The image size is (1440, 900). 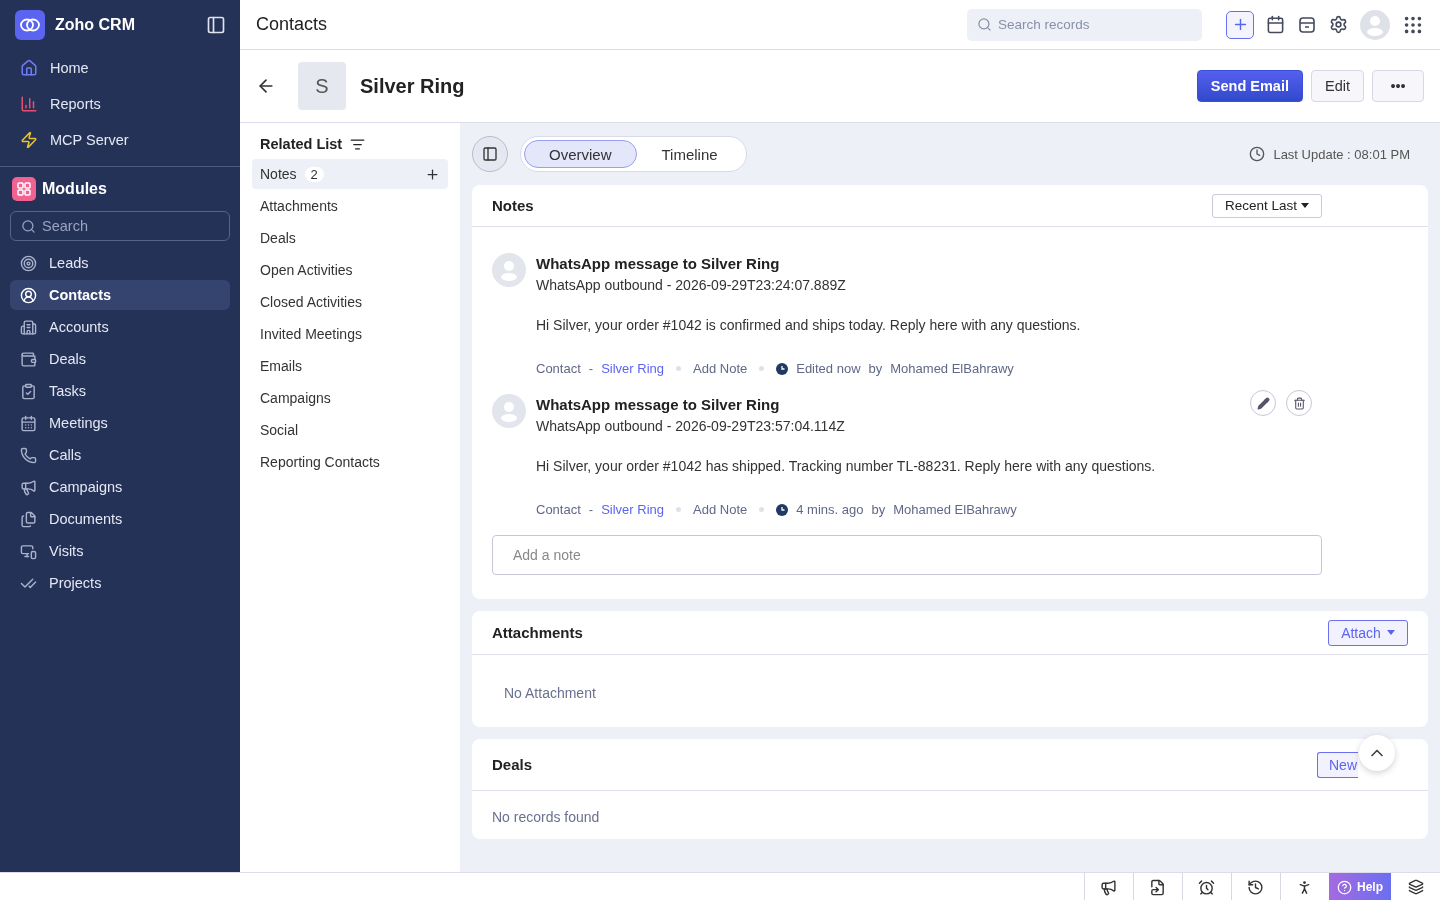 What do you see at coordinates (120, 391) in the screenshot?
I see `module-item: Tasks` at bounding box center [120, 391].